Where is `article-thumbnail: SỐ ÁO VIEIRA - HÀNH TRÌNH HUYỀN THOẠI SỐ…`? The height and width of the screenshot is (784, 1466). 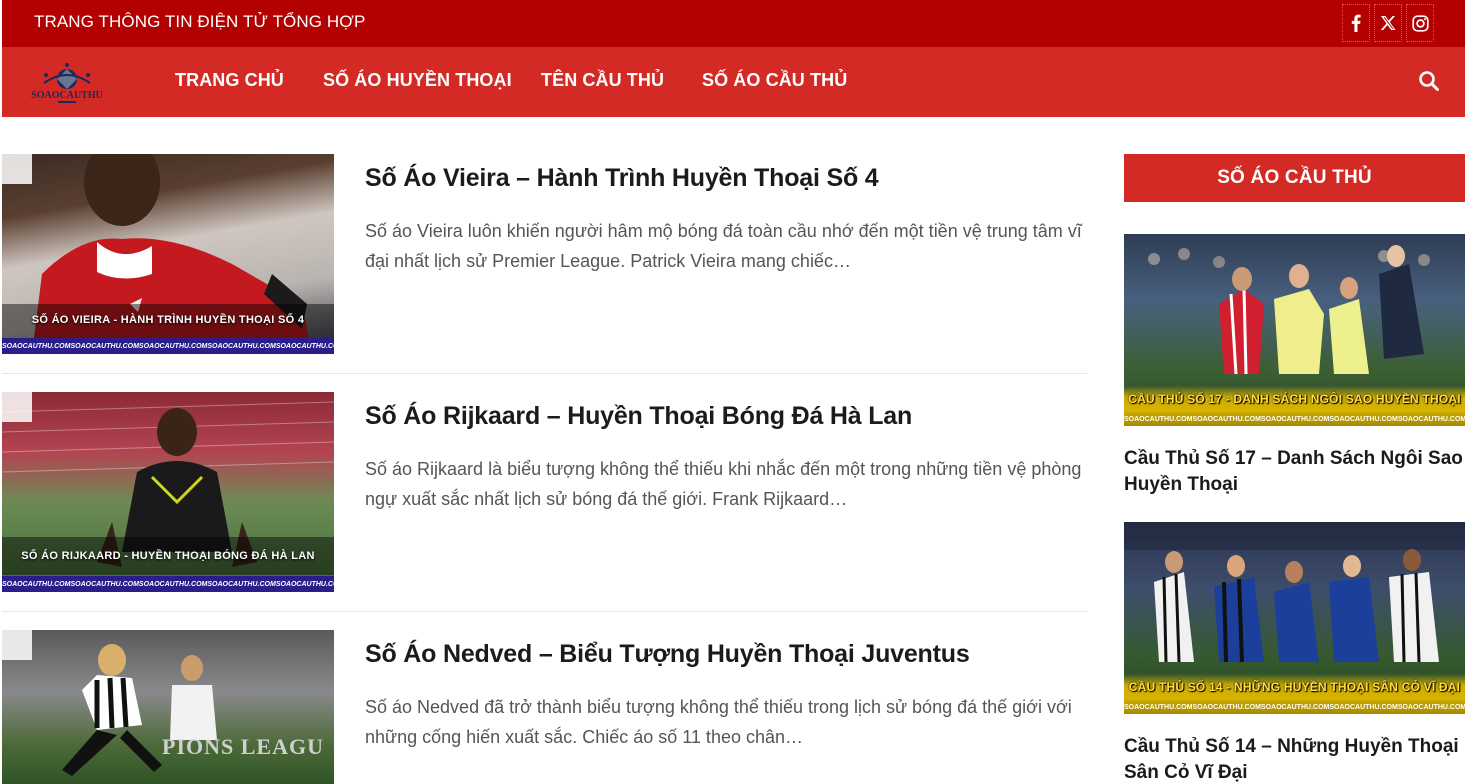 article-thumbnail: SỐ ÁO VIEIRA - HÀNH TRÌNH HUYỀN THOẠI SỐ… is located at coordinates (168, 254).